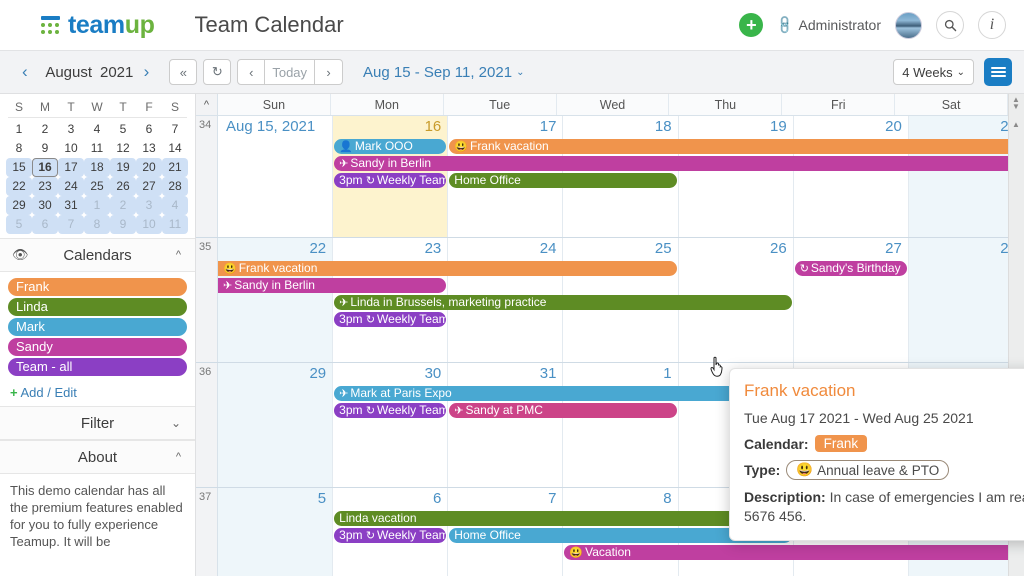 The height and width of the screenshot is (576, 1024). I want to click on calendar-item-frank: Frank, so click(97, 287).